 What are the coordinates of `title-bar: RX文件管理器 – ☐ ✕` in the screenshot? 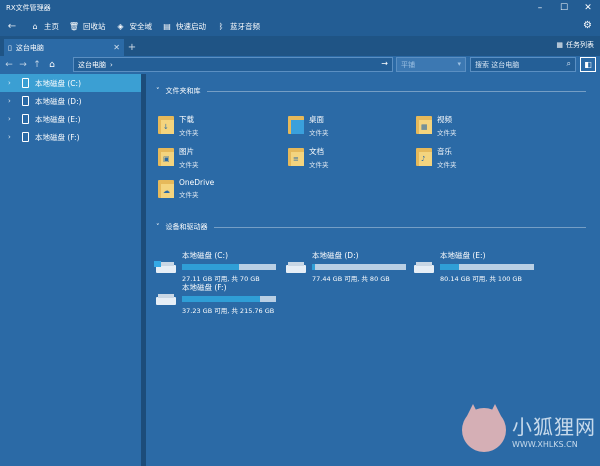 It's located at (300, 8).